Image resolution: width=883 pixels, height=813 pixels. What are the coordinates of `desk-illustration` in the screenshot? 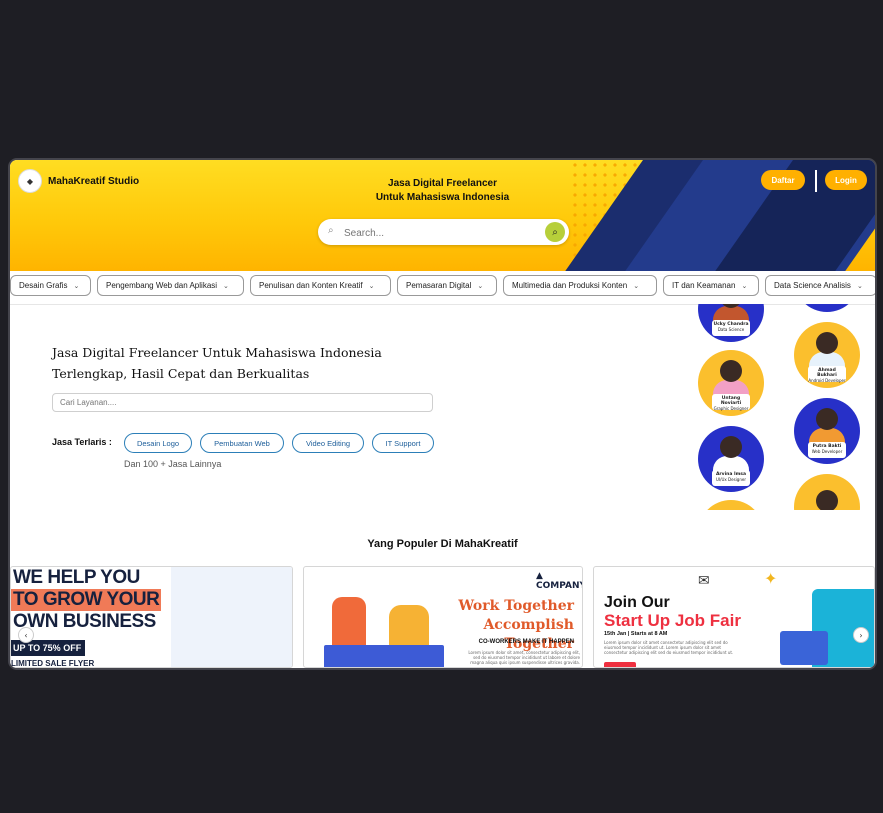 It's located at (384, 656).